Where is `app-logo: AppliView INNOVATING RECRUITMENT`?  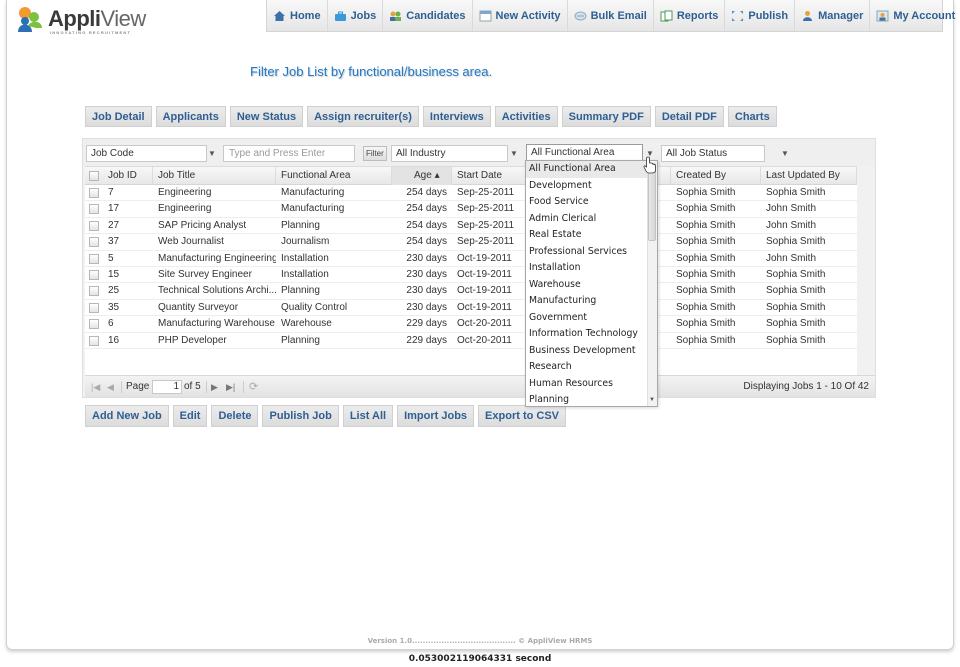 app-logo: AppliView INNOVATING RECRUITMENT is located at coordinates (80, 20).